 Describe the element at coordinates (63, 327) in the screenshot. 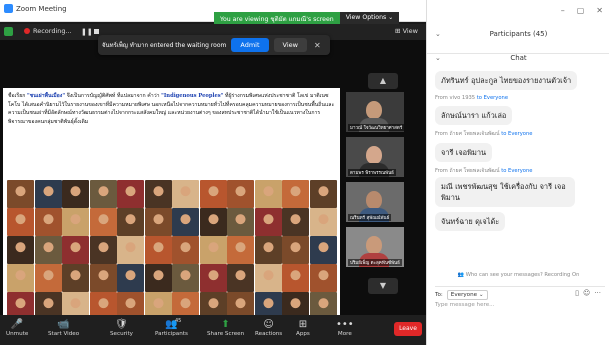

I see `start-video-button: 📹 Start Video` at that location.